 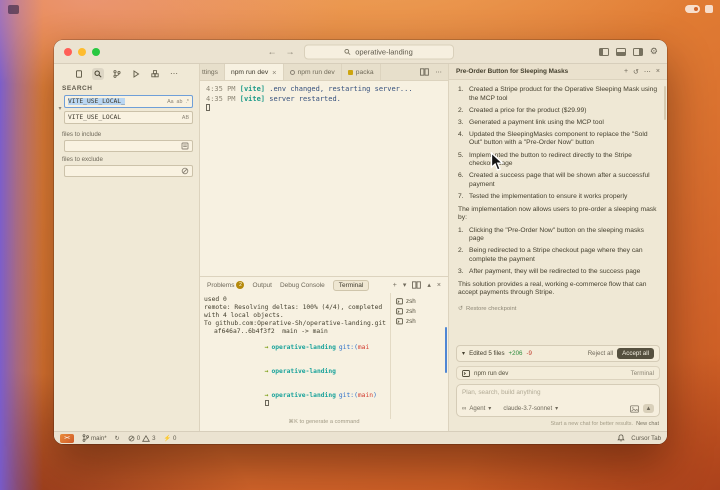 I want to click on search-input: VITE_USE_LOCAL_ Aa ab .*, so click(x=128, y=101).